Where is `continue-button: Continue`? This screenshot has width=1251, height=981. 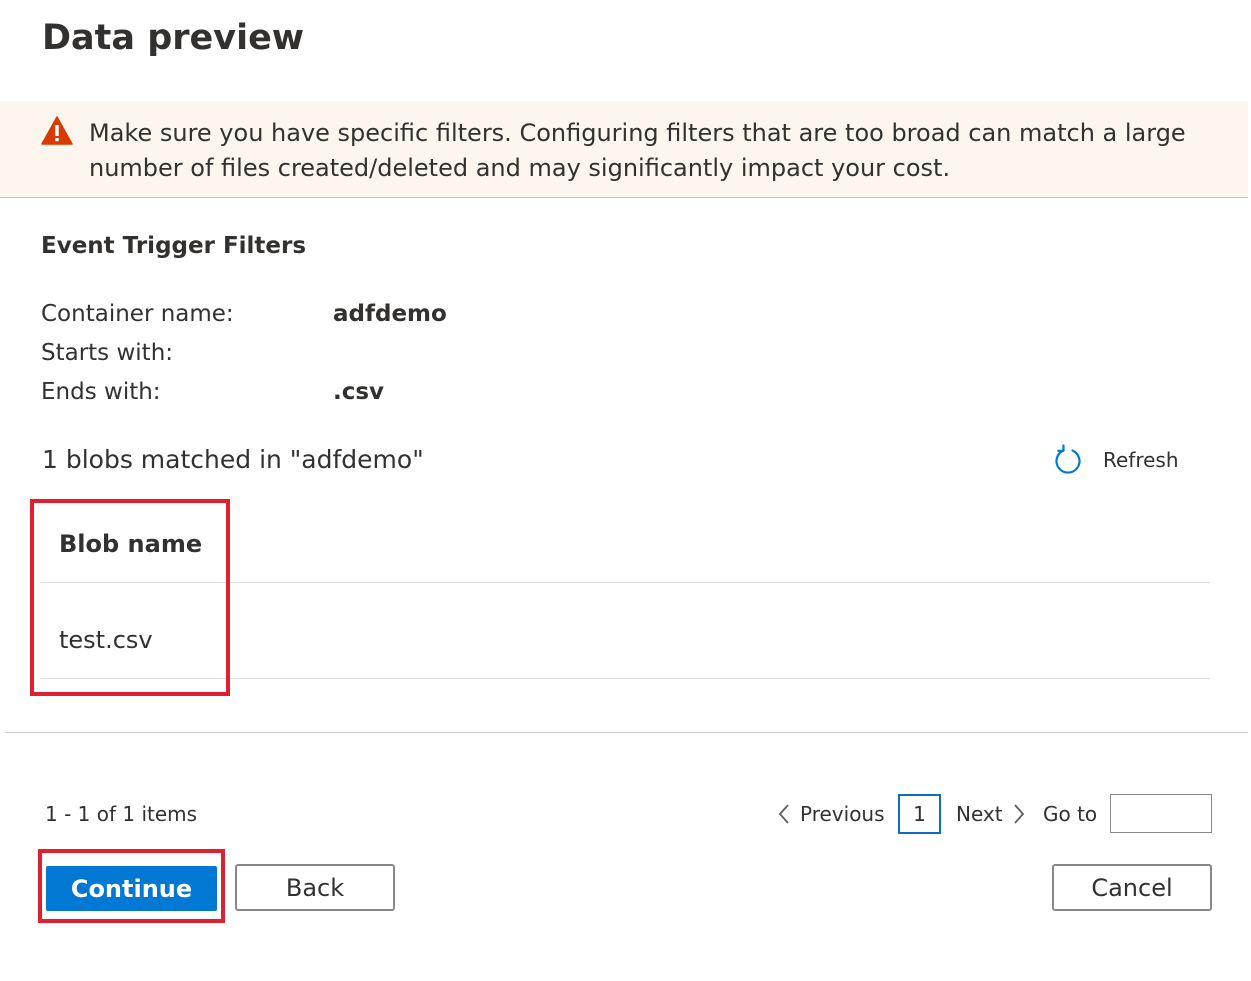
continue-button: Continue is located at coordinates (131, 888).